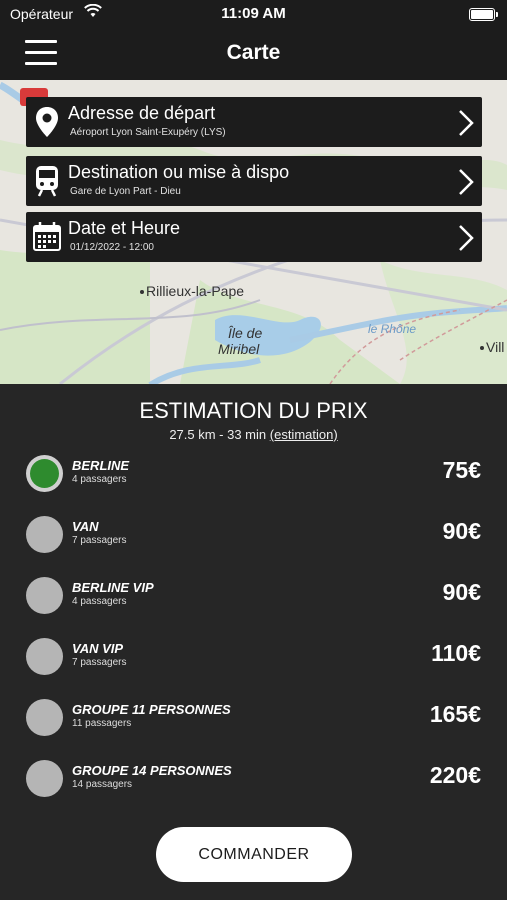  What do you see at coordinates (253, 483) in the screenshot?
I see `vehicle-option: BERLINE 4 passagers 75€` at bounding box center [253, 483].